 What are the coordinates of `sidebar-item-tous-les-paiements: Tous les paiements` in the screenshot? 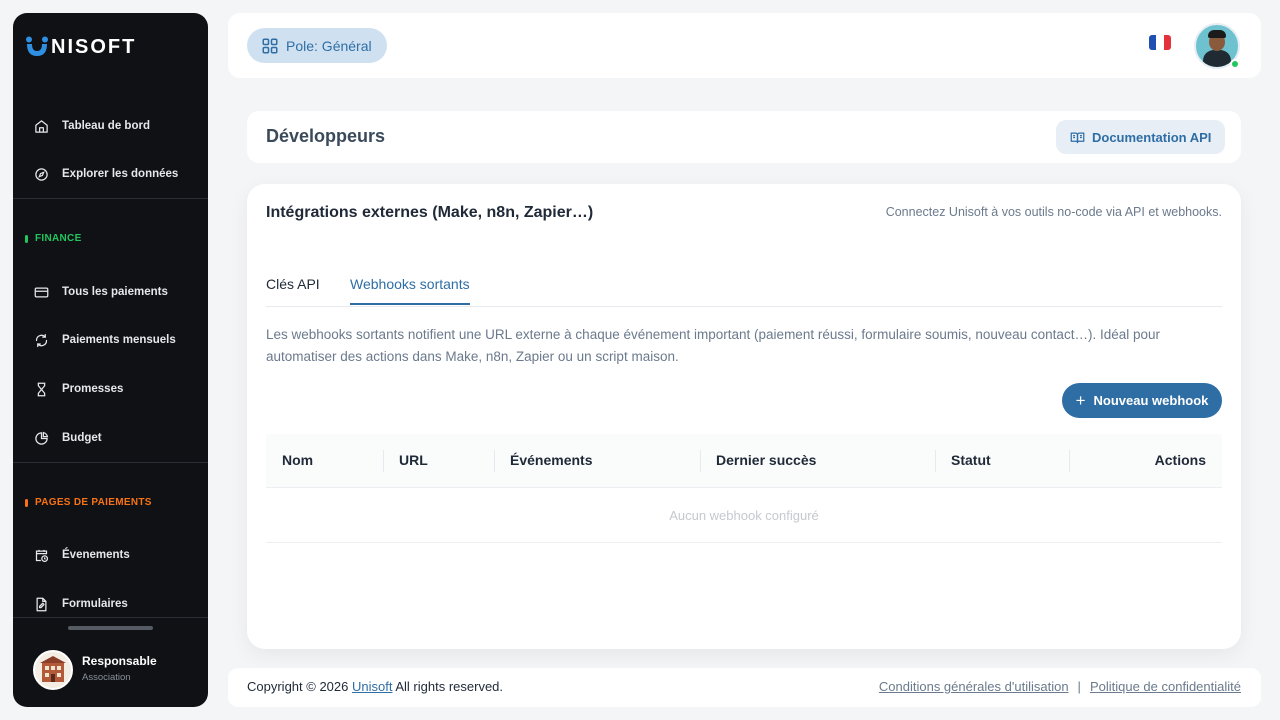 It's located at (110, 292).